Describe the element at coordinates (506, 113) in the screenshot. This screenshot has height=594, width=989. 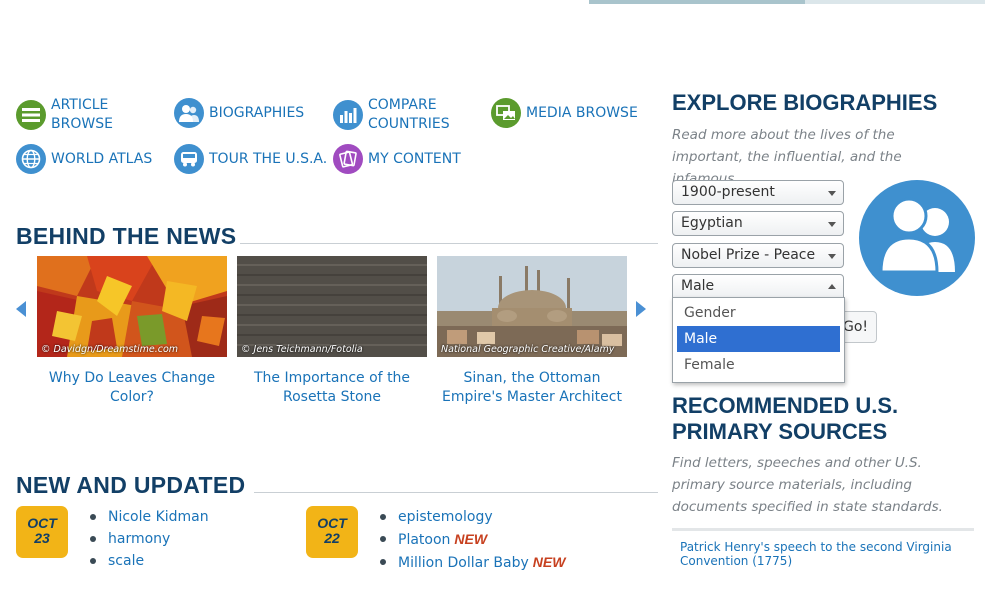
I see `images-icon` at that location.